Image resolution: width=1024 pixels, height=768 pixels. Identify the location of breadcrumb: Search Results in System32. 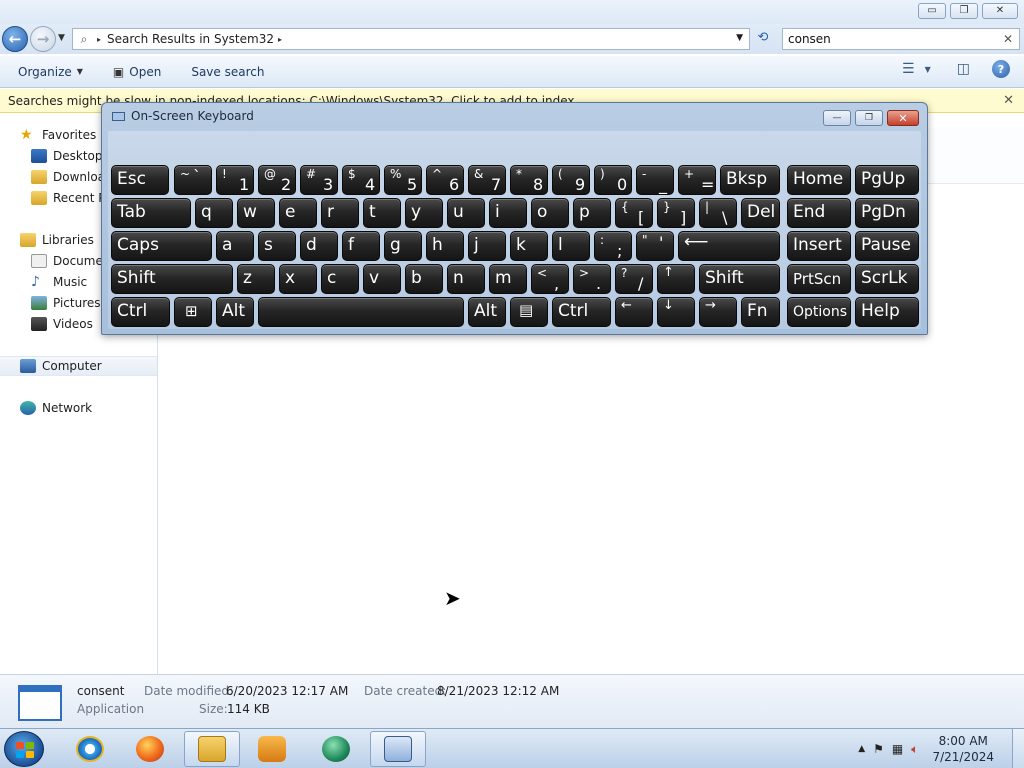
(190, 39).